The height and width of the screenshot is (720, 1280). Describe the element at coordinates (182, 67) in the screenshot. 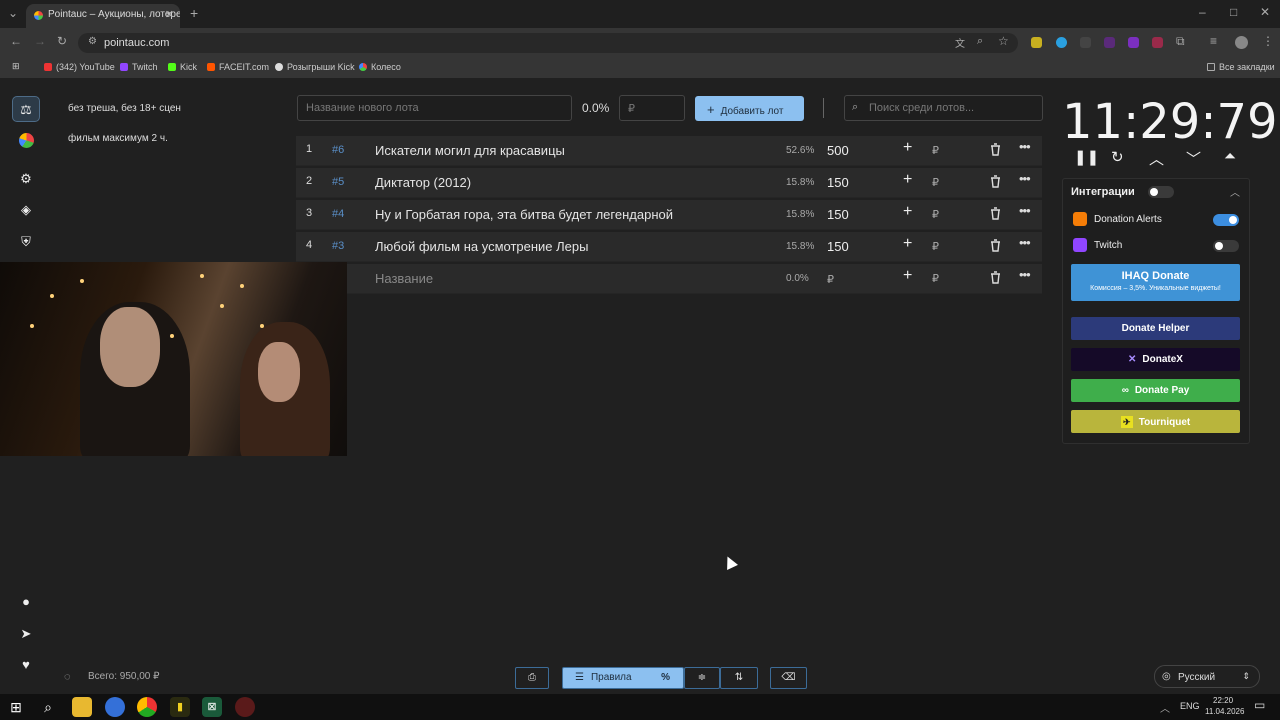

I see `bookmark-kick: Kick` at that location.